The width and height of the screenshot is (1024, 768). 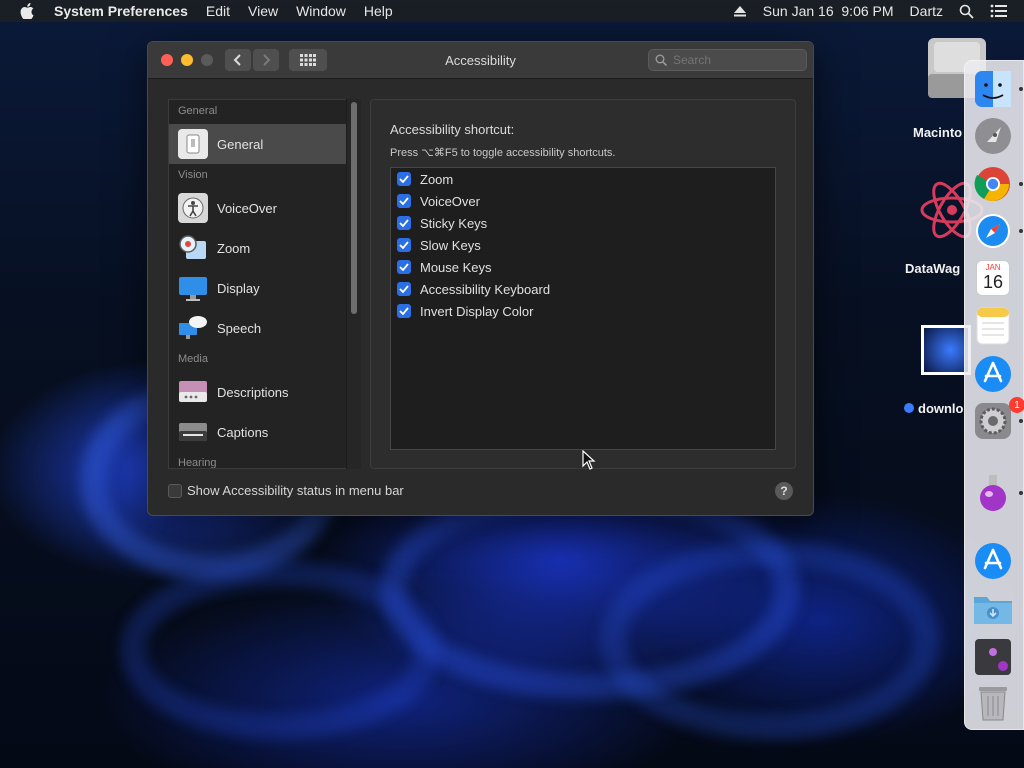 What do you see at coordinates (450, 201) in the screenshot?
I see `shortcut-label: VoiceOver` at bounding box center [450, 201].